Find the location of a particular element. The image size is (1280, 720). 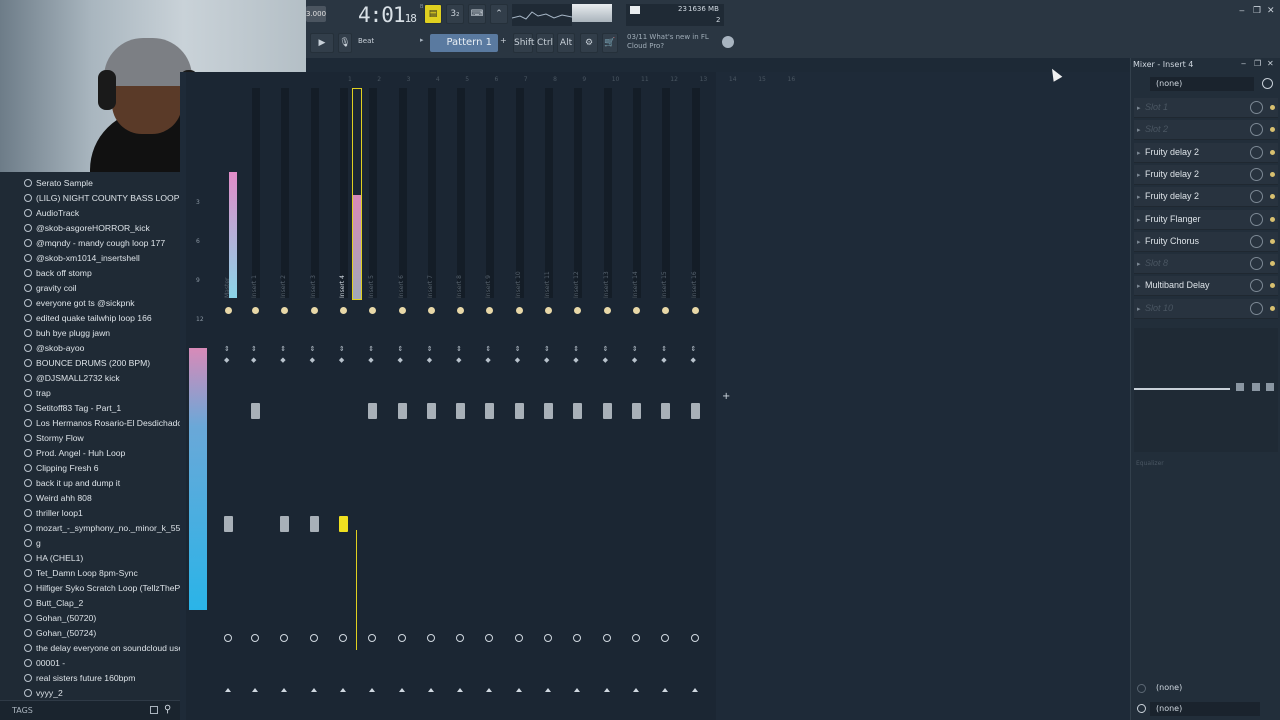

beat-label: Beat is located at coordinates (366, 41).